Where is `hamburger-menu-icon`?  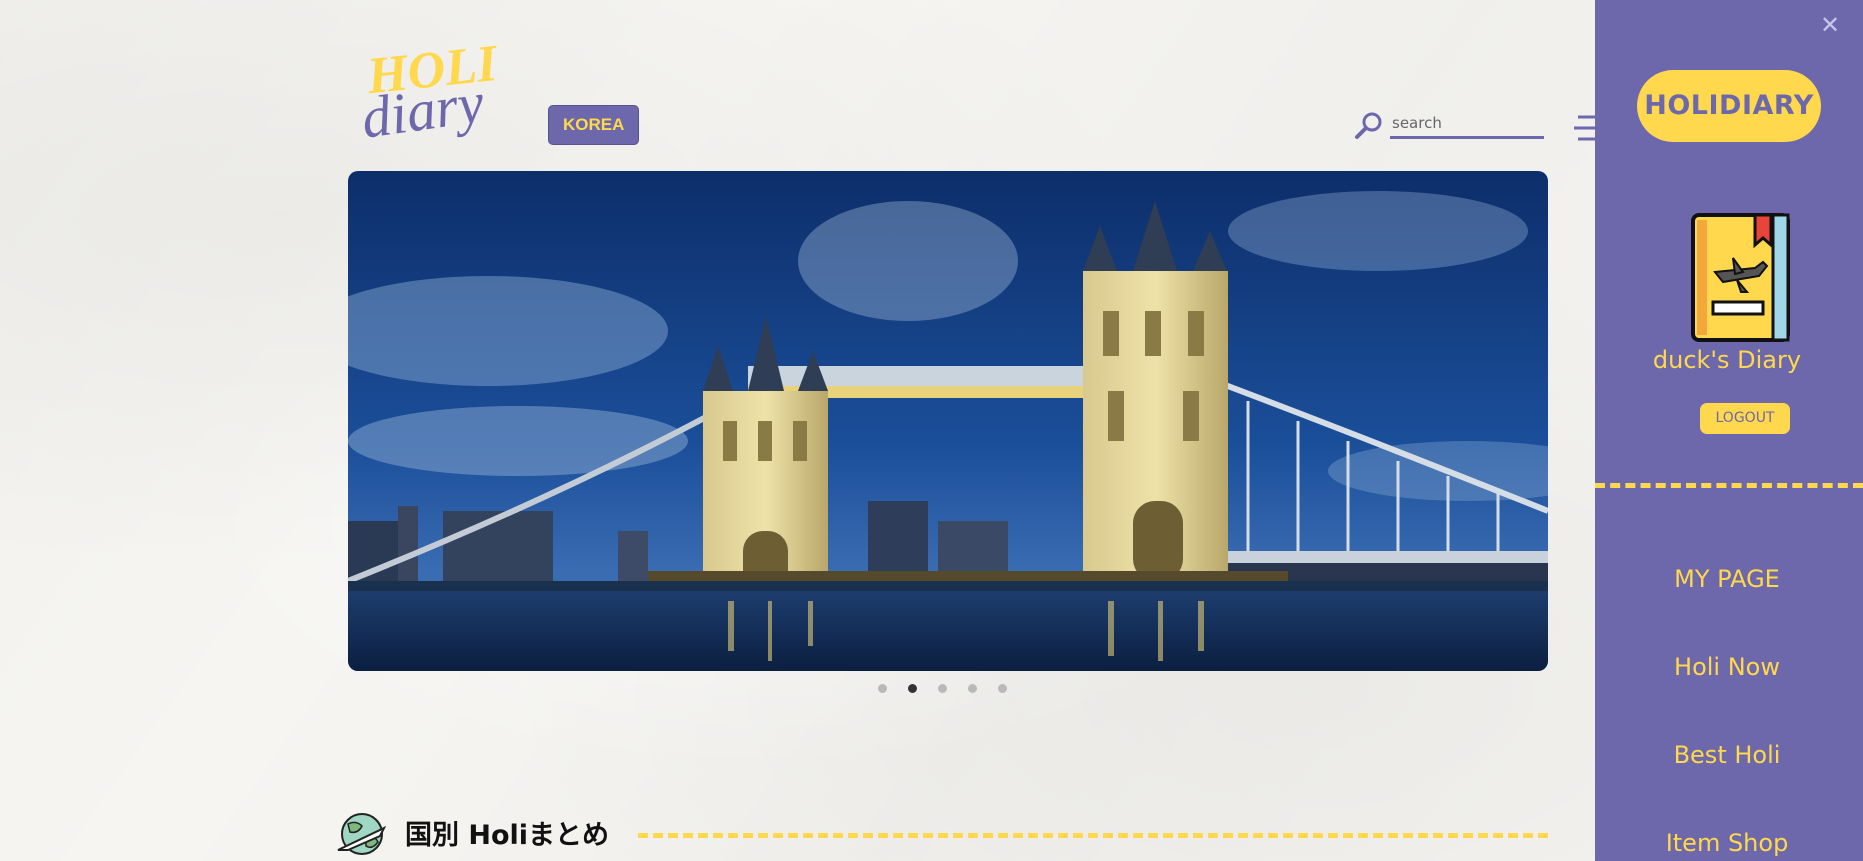 hamburger-menu-icon is located at coordinates (1585, 129).